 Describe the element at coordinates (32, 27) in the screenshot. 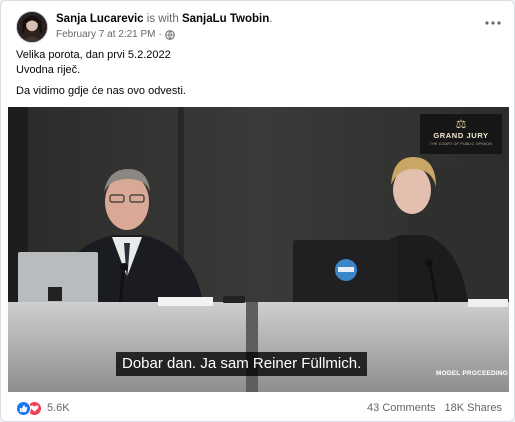

I see `author-avatar` at that location.